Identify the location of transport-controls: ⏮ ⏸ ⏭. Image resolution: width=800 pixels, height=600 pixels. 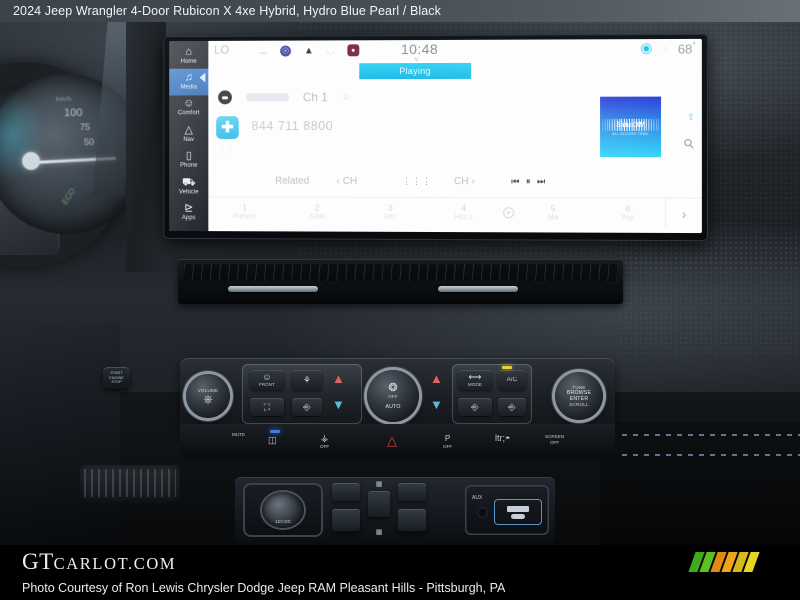
(529, 181).